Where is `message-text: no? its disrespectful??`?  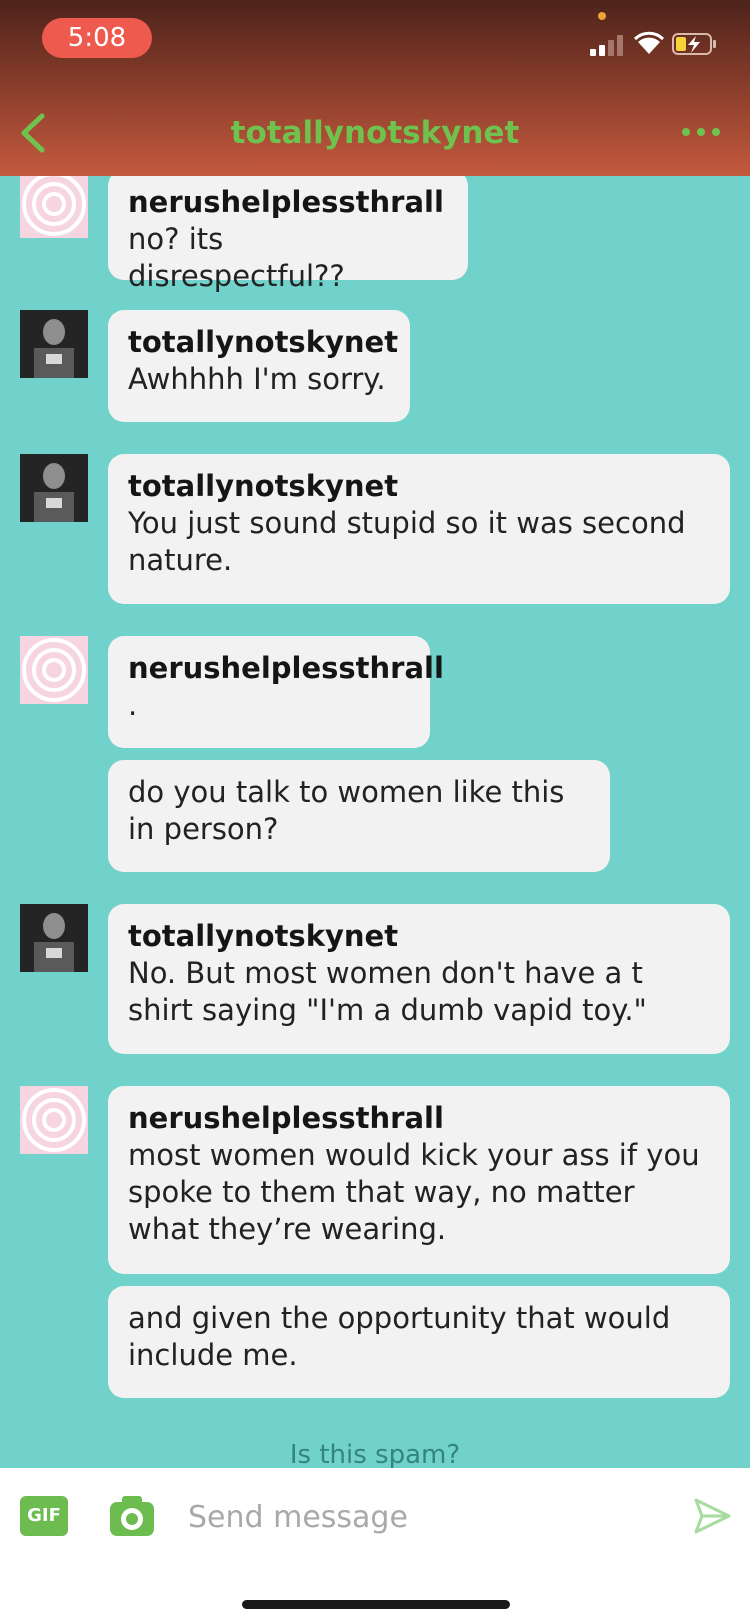 message-text: no? its disrespectful?? is located at coordinates (236, 257).